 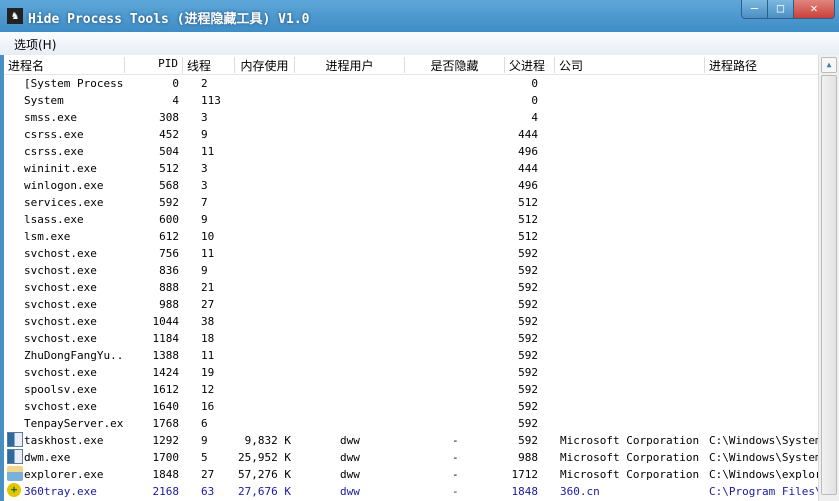 What do you see at coordinates (211, 100) in the screenshot?
I see `cell-threads: 113` at bounding box center [211, 100].